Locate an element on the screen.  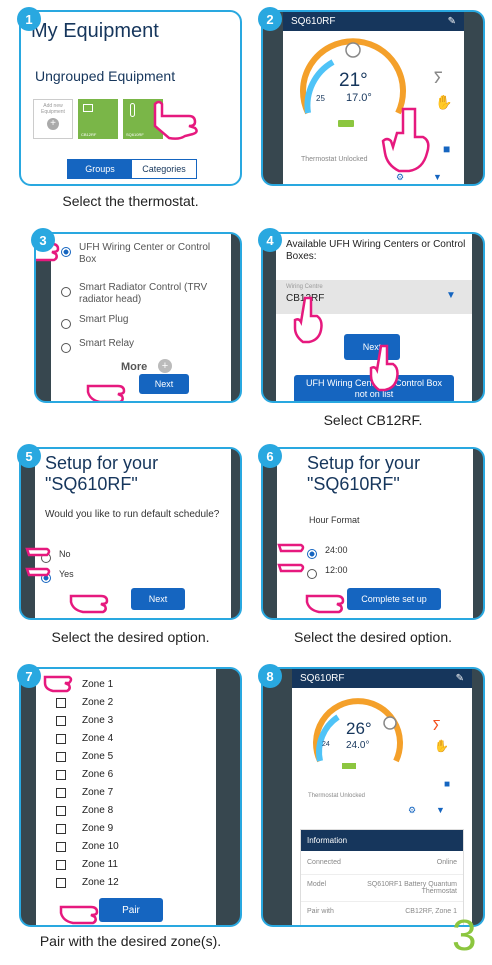
setpoint-value: 17.0° is located at coordinates (359, 98).